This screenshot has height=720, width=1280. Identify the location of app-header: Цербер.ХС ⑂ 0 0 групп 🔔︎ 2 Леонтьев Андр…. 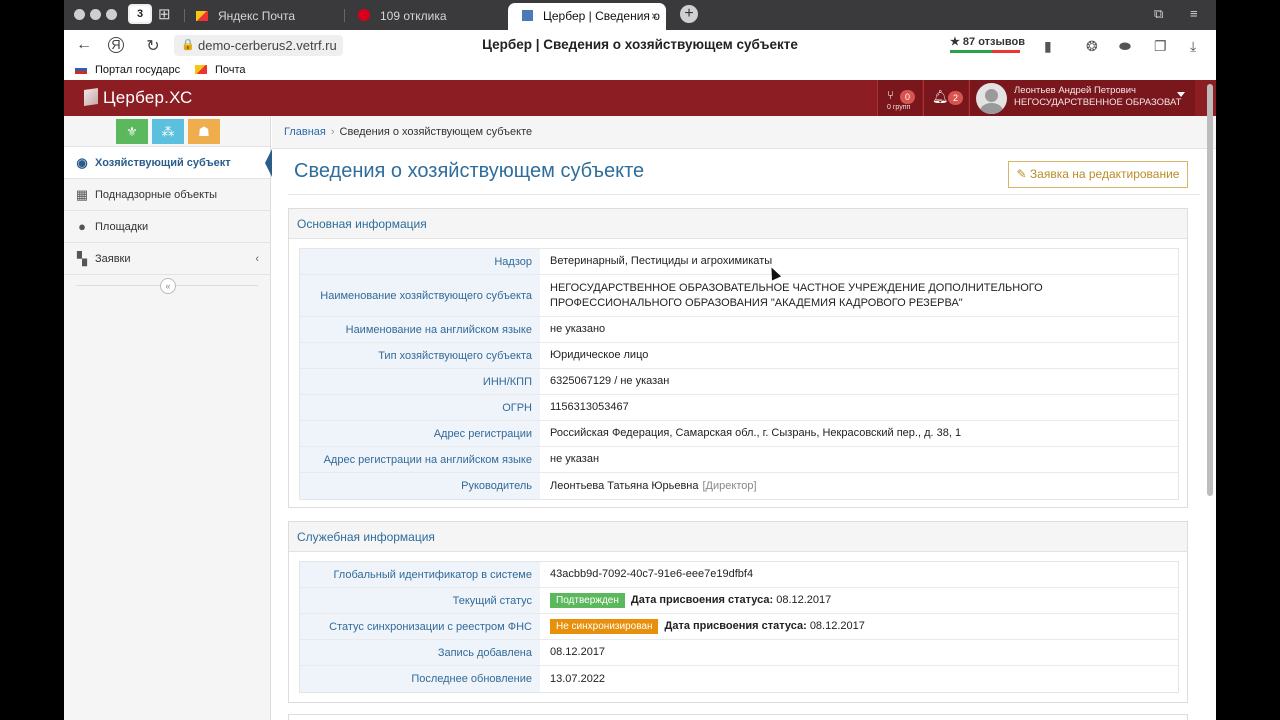
(640, 98).